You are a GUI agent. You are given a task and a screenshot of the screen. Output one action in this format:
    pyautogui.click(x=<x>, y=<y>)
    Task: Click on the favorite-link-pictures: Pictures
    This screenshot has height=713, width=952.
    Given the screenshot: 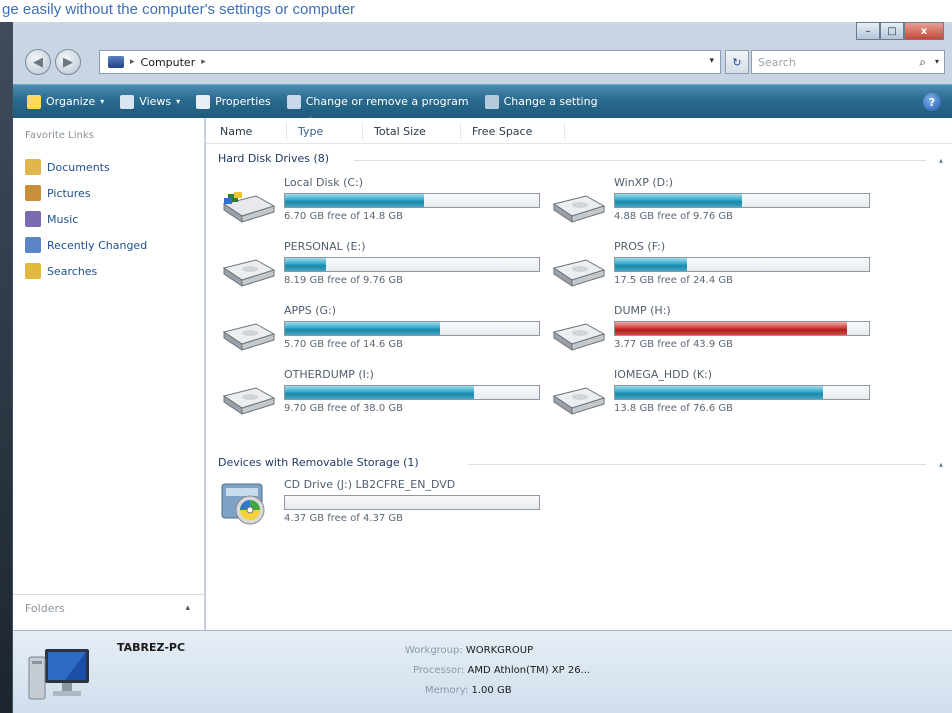 What is the action you would take?
    pyautogui.click(x=58, y=193)
    